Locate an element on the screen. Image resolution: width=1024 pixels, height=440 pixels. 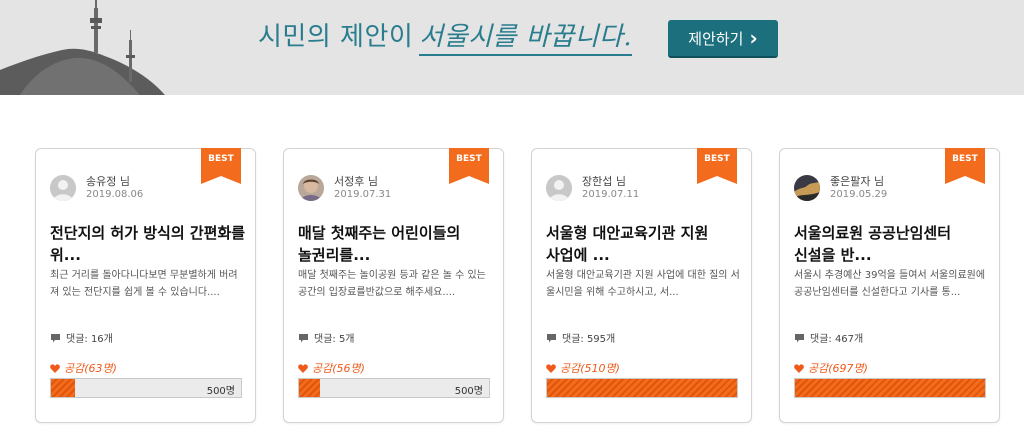
like-count: 공감(510명) is located at coordinates (583, 368).